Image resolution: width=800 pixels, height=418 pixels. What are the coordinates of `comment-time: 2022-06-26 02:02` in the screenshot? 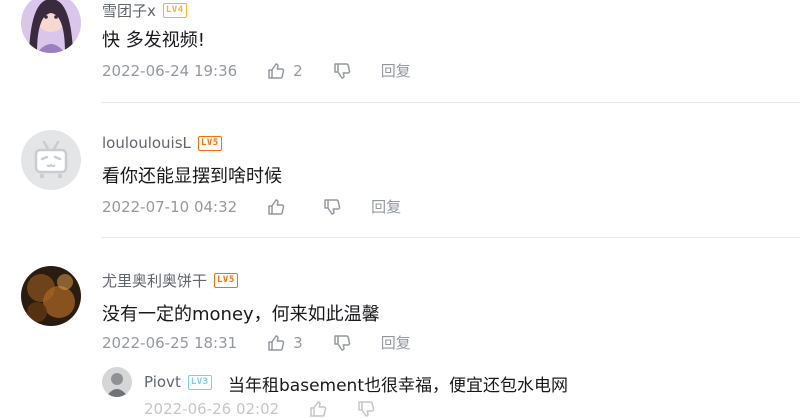 It's located at (212, 409).